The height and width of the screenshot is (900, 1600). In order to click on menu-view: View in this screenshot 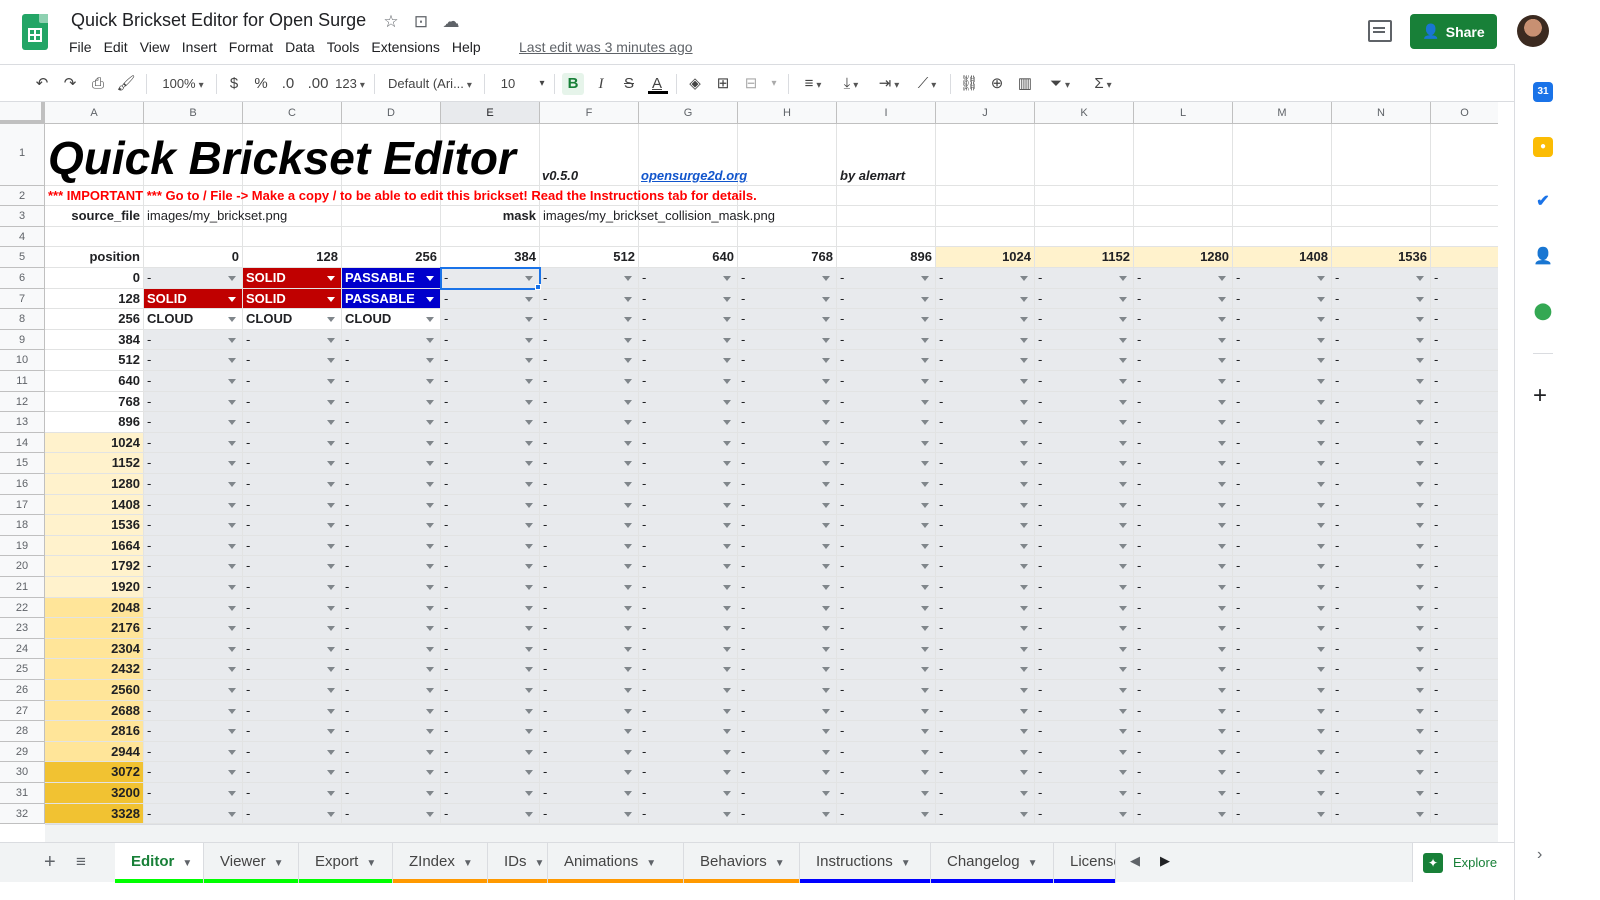, I will do `click(155, 47)`.